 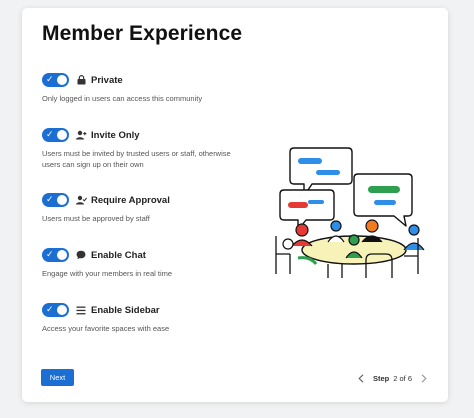 I want to click on list-icon, so click(x=81, y=310).